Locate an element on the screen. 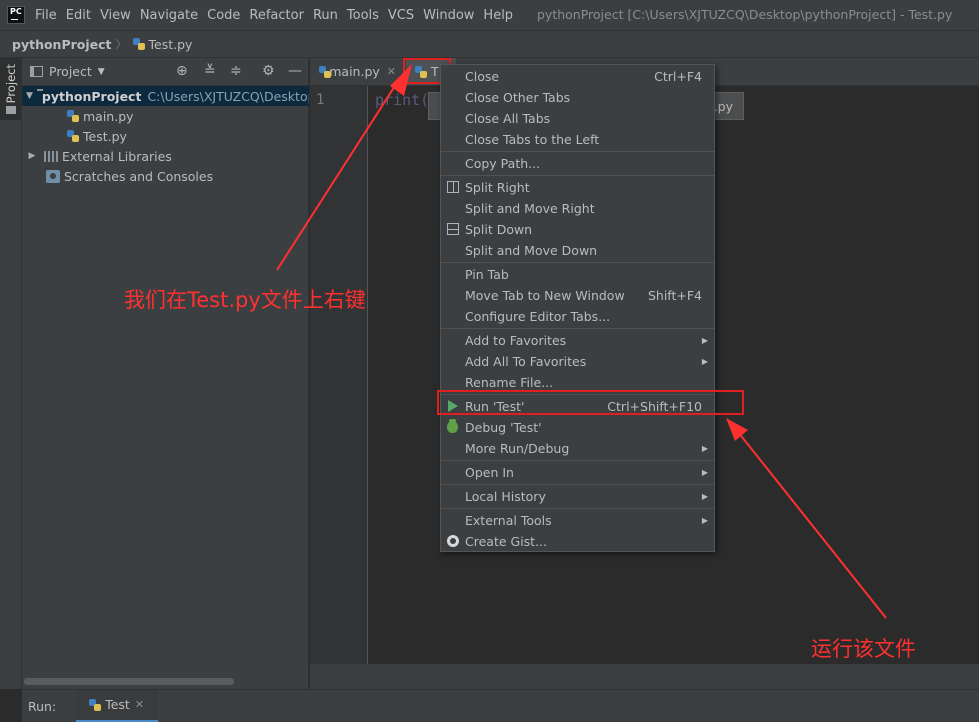  menu-item-local-history: Local History ▶ is located at coordinates (577, 496).